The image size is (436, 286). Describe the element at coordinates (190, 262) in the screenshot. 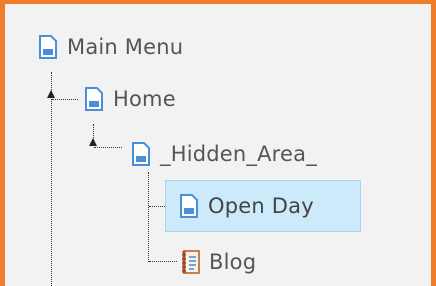

I see `blog-notebook-icon` at that location.